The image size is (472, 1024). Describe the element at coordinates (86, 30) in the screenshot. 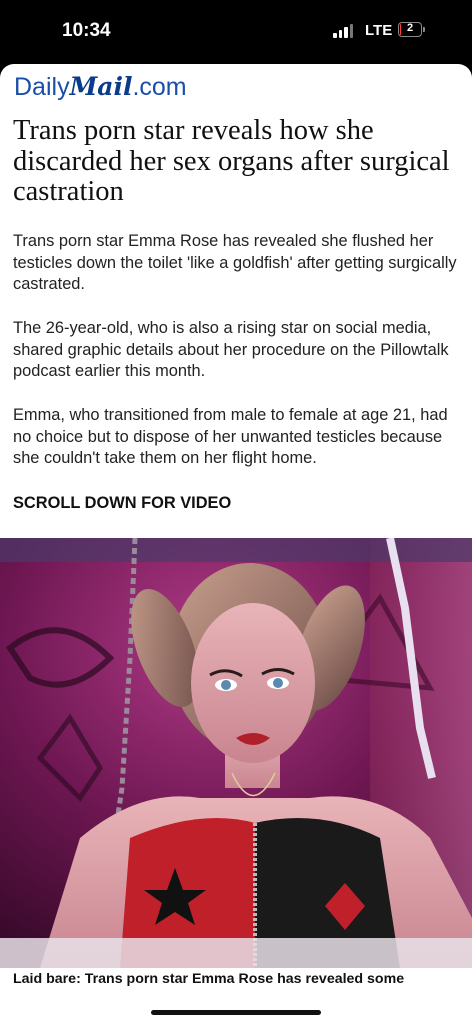

I see `clock: 10:34` at that location.